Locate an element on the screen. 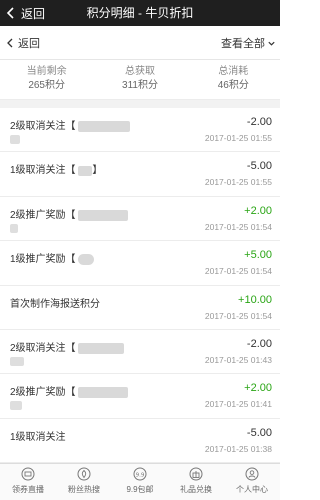 This screenshot has height=500, width=320. title-bar: 返回 积分明细 - 牛贝折扣 is located at coordinates (140, 13).